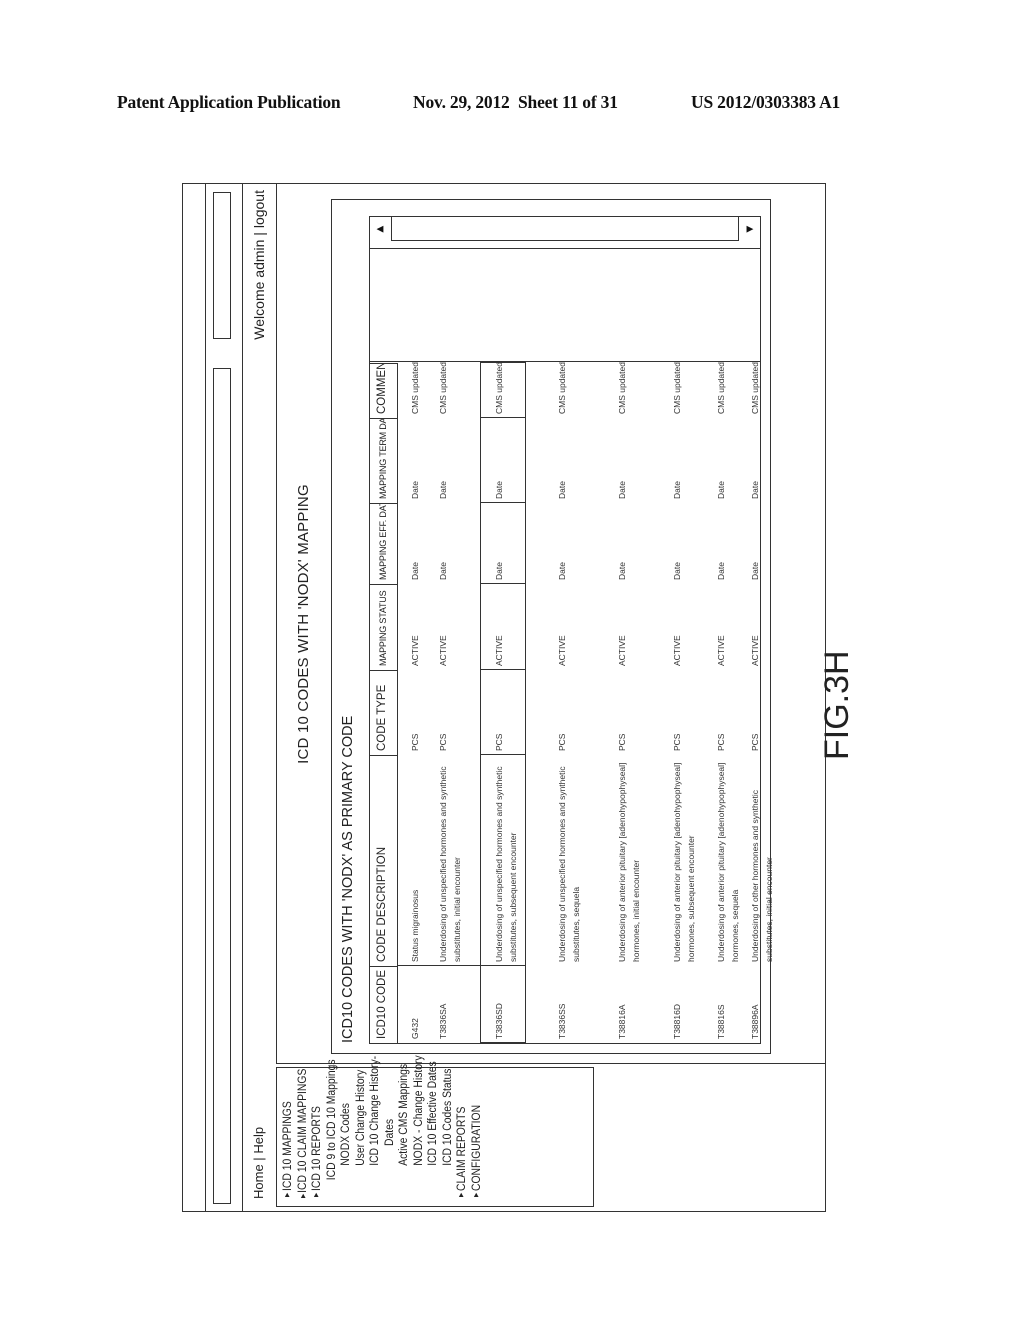 This screenshot has width=1024, height=1320. Describe the element at coordinates (317, 1148) in the screenshot. I see `sidebar-item-label: ICD 10 REPORTS` at that location.